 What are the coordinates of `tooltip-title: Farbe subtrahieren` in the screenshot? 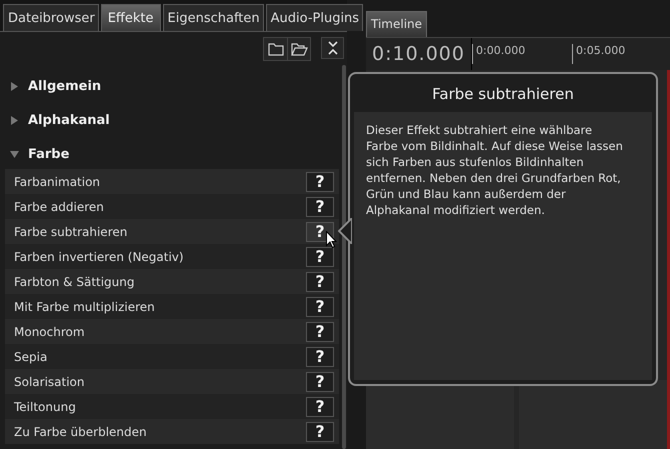 It's located at (503, 94).